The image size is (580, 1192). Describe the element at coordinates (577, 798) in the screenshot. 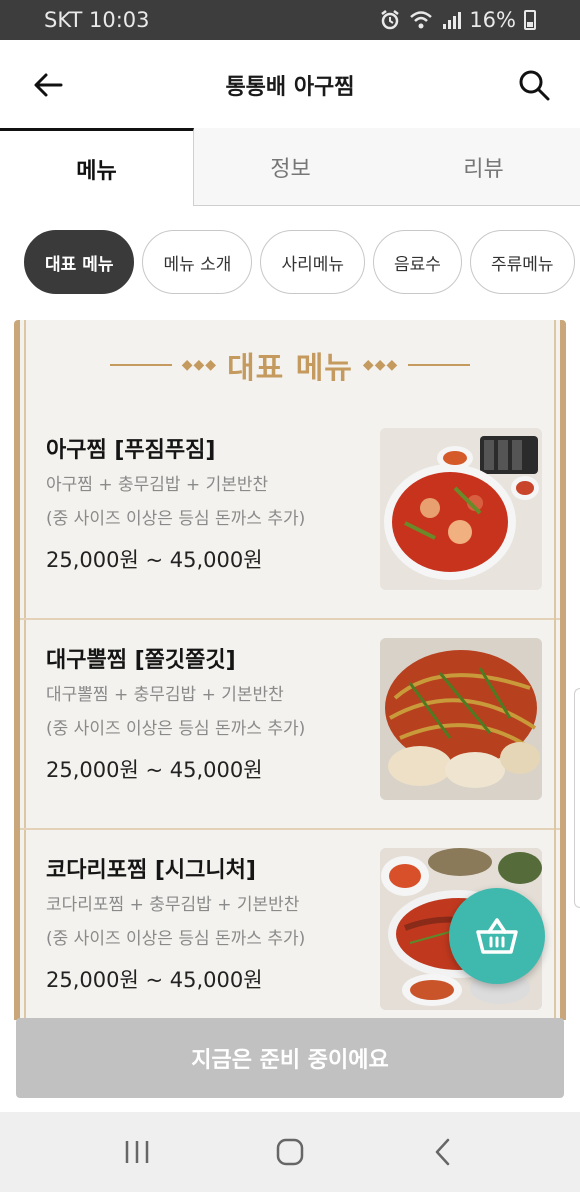

I see `scroll-indicator` at that location.